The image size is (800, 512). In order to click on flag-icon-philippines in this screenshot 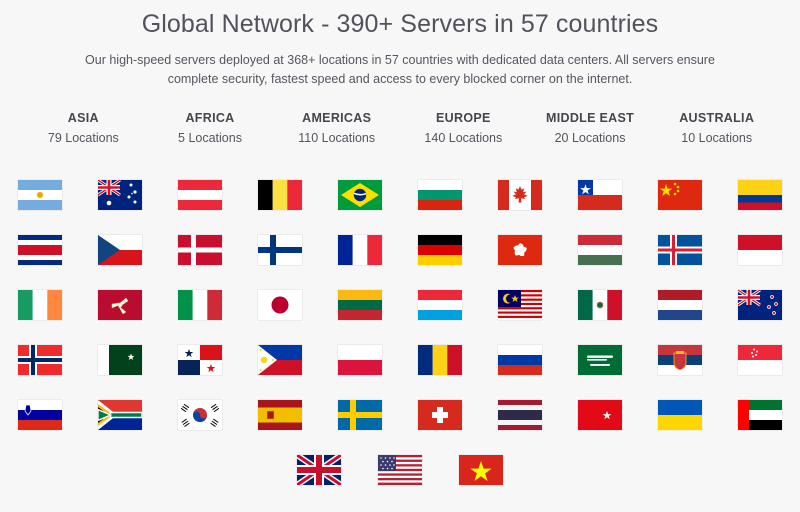, I will do `click(280, 359)`.